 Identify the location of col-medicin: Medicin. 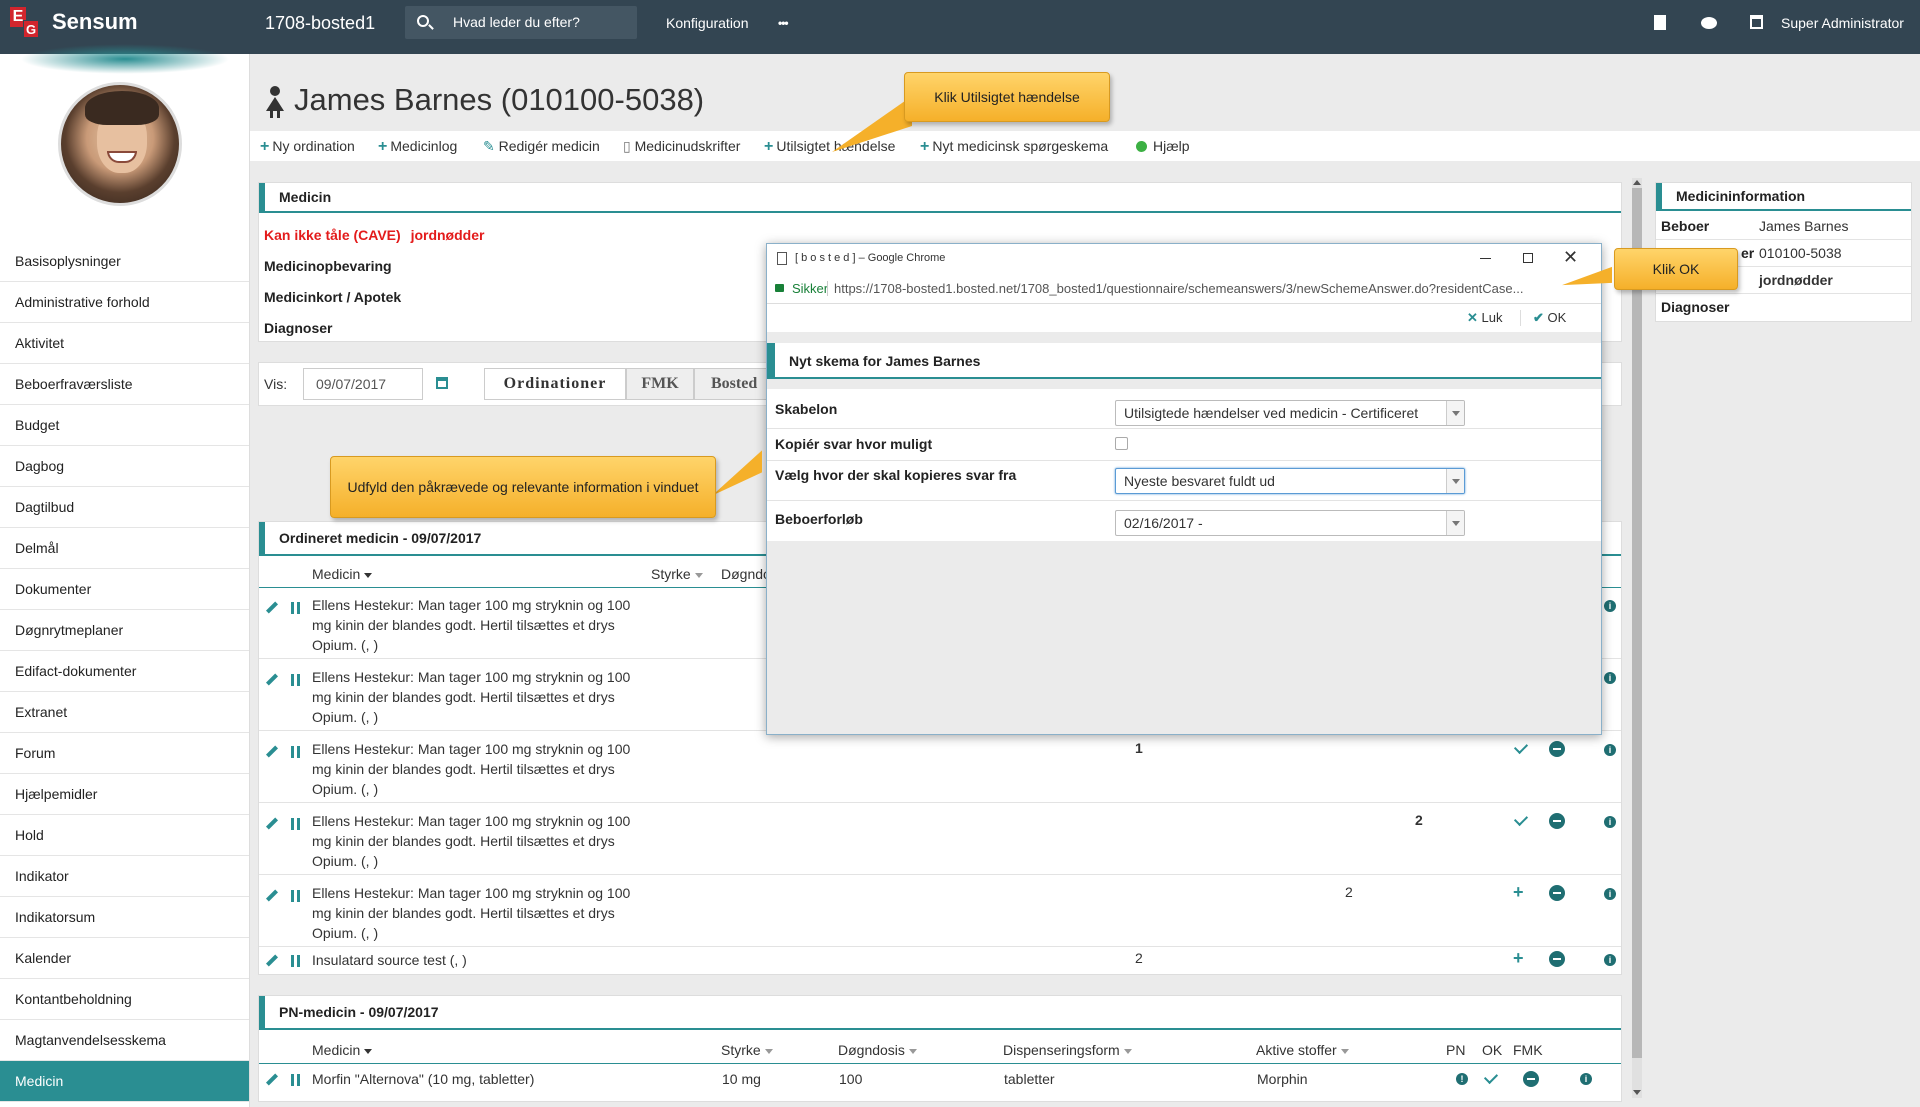
(342, 574).